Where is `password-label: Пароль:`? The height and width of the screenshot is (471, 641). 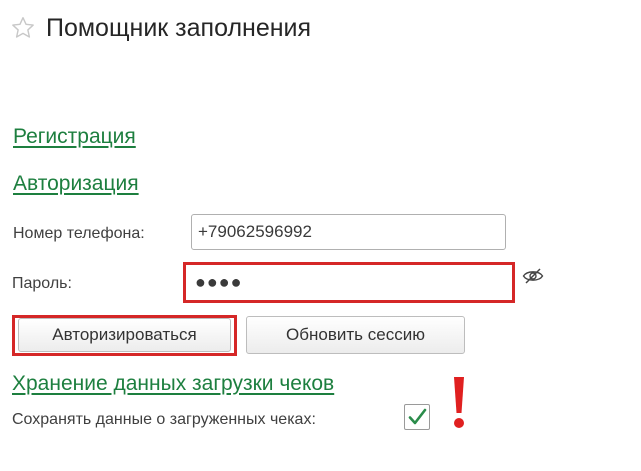
password-label: Пароль: is located at coordinates (42, 283).